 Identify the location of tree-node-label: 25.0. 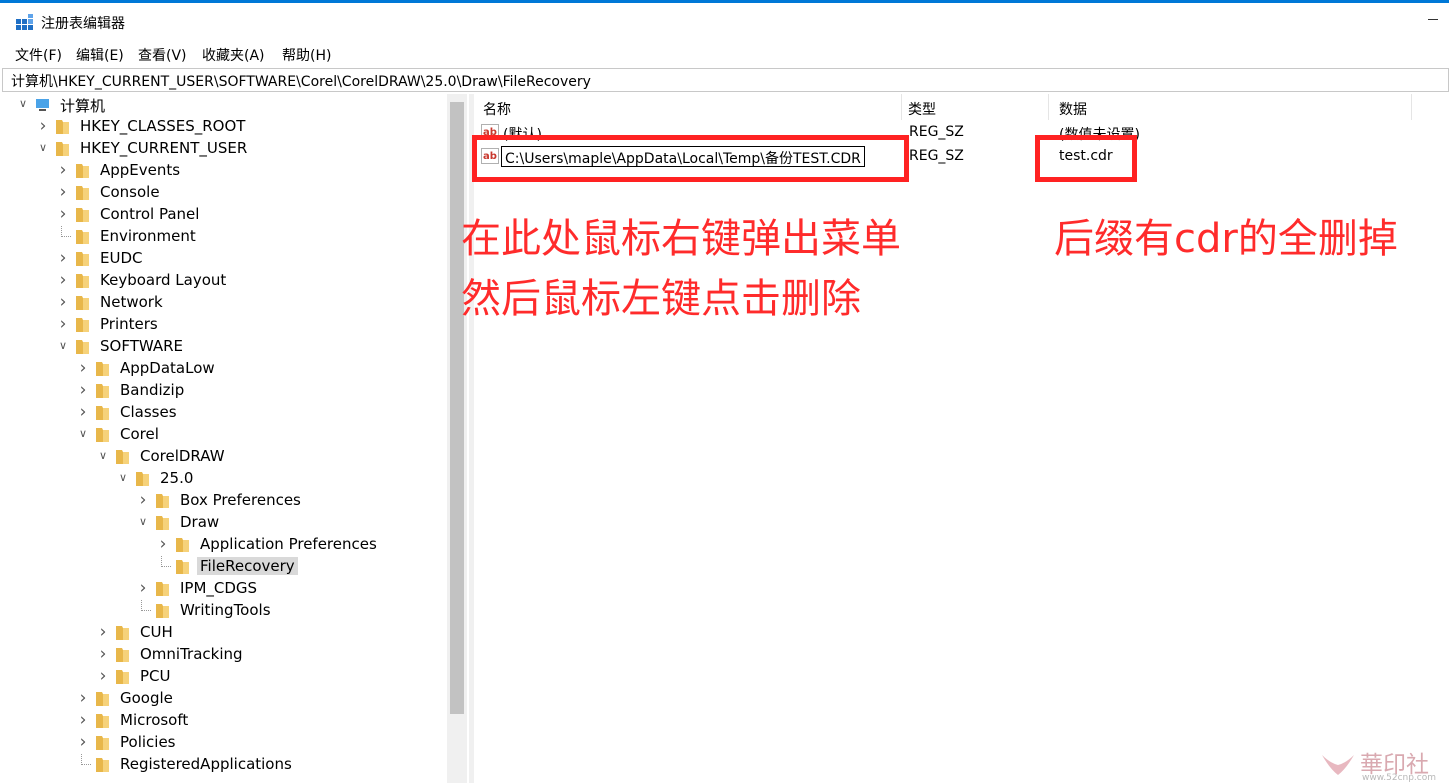
(177, 478).